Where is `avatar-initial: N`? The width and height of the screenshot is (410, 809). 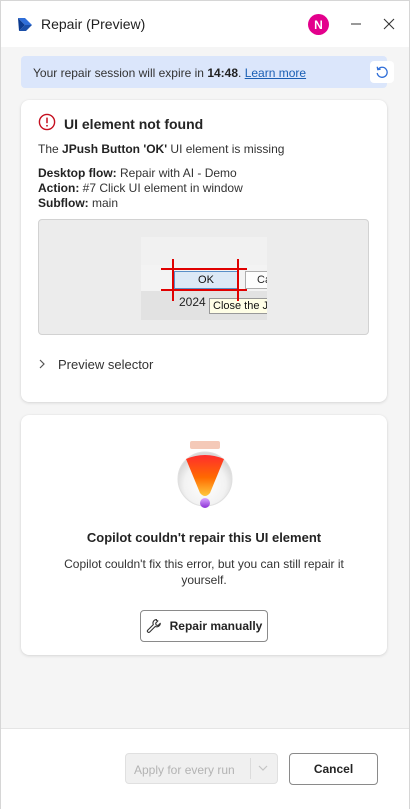 avatar-initial: N is located at coordinates (318, 24).